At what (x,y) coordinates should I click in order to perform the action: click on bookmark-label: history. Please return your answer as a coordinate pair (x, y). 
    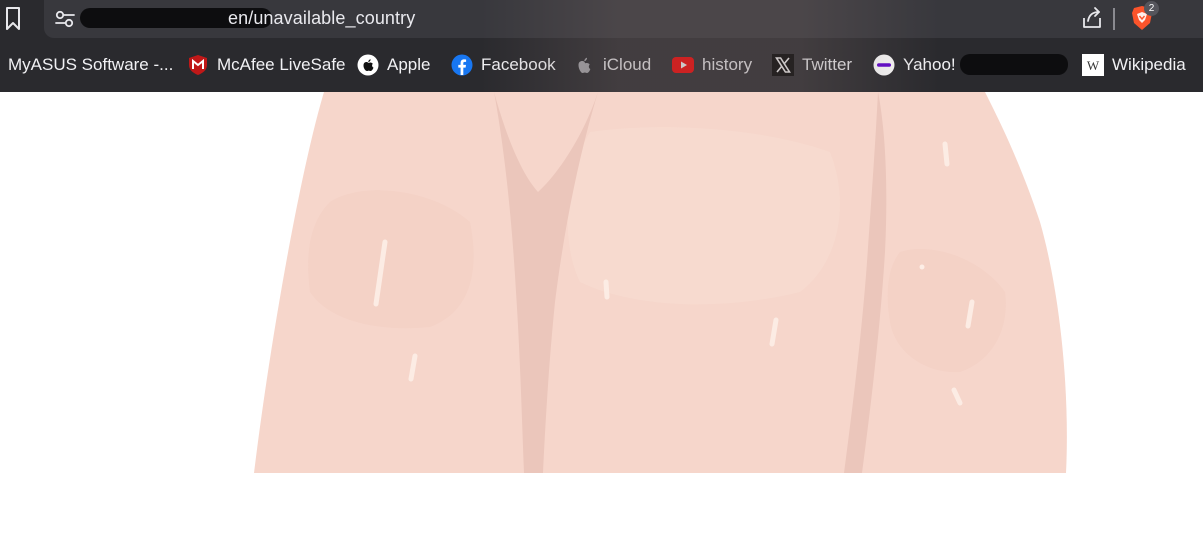
    Looking at the image, I should click on (727, 64).